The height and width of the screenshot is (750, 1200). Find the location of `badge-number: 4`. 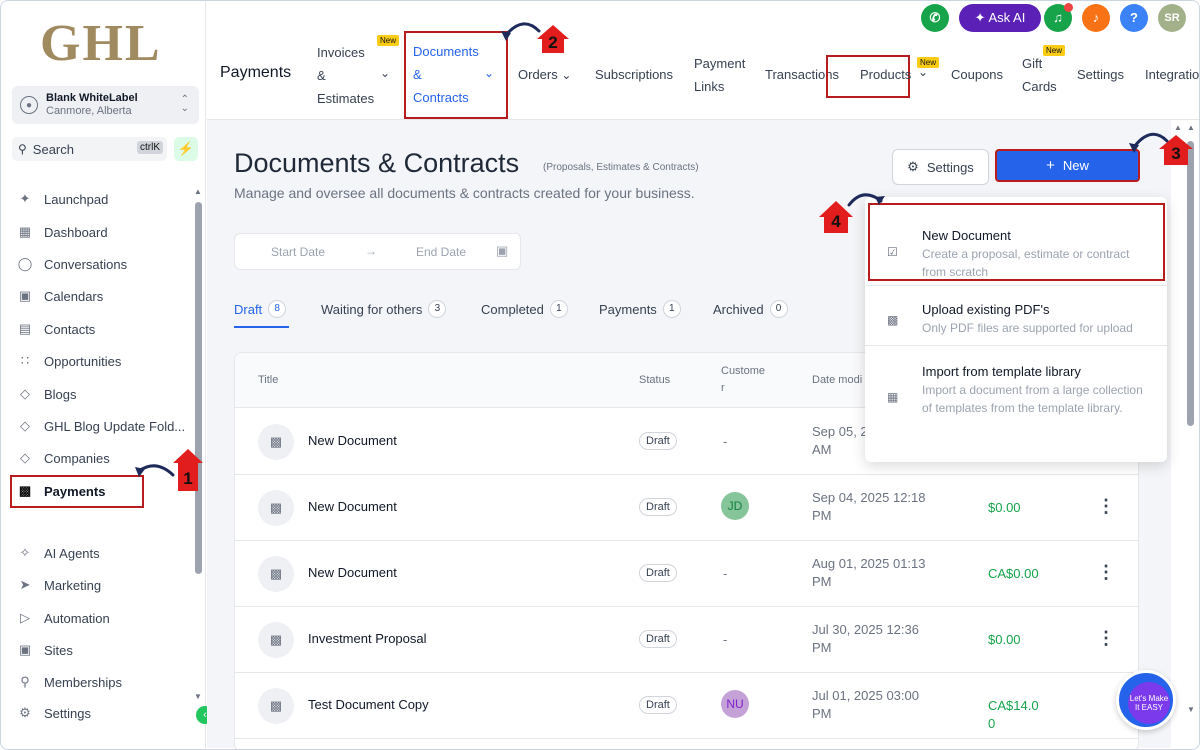

badge-number: 4 is located at coordinates (836, 221).